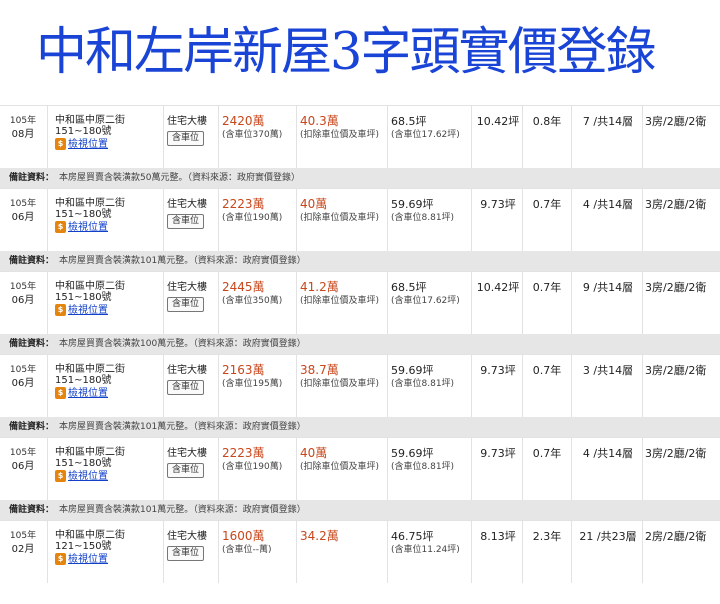 This screenshot has width=720, height=604. Describe the element at coordinates (319, 536) in the screenshot. I see `unit-price-value: 34.2萬` at that location.